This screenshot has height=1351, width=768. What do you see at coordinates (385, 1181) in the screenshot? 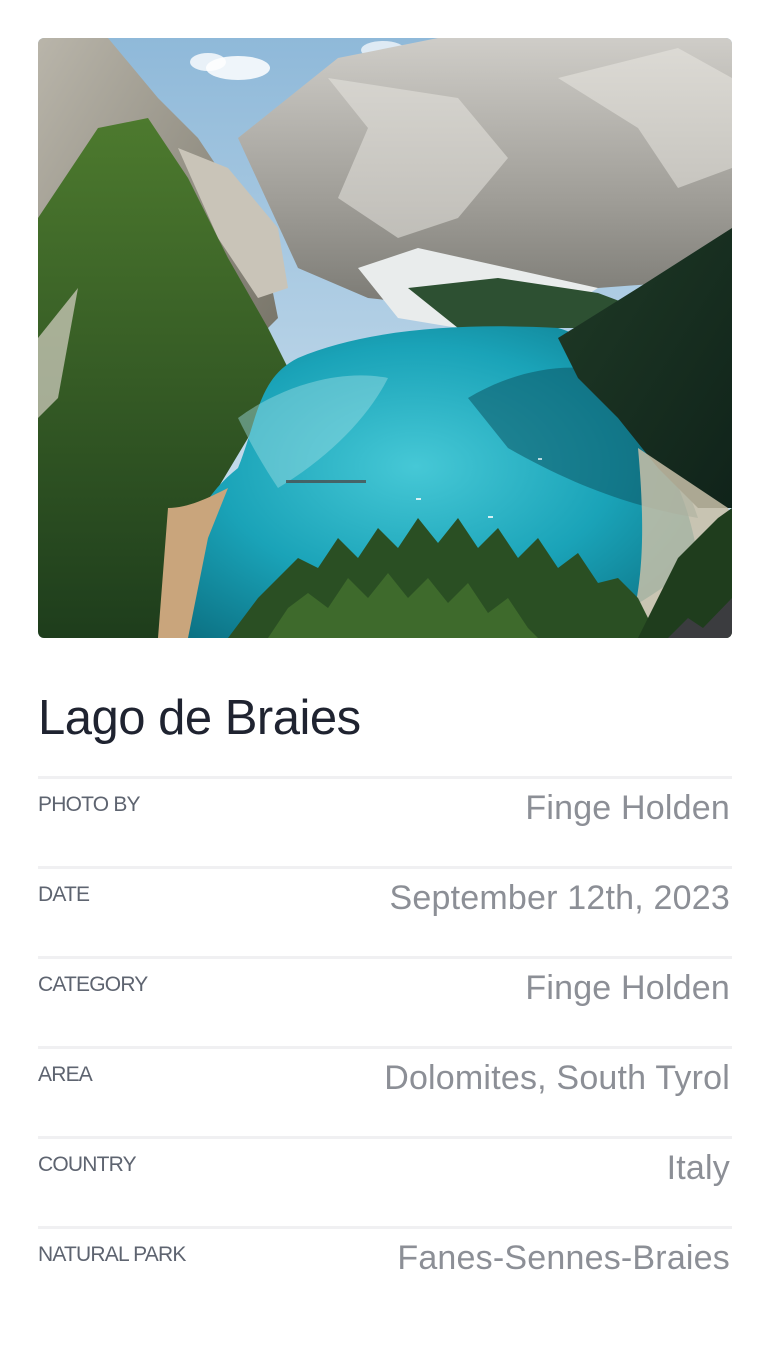
I see `detail-row-country: COUNTRY Italy` at bounding box center [385, 1181].